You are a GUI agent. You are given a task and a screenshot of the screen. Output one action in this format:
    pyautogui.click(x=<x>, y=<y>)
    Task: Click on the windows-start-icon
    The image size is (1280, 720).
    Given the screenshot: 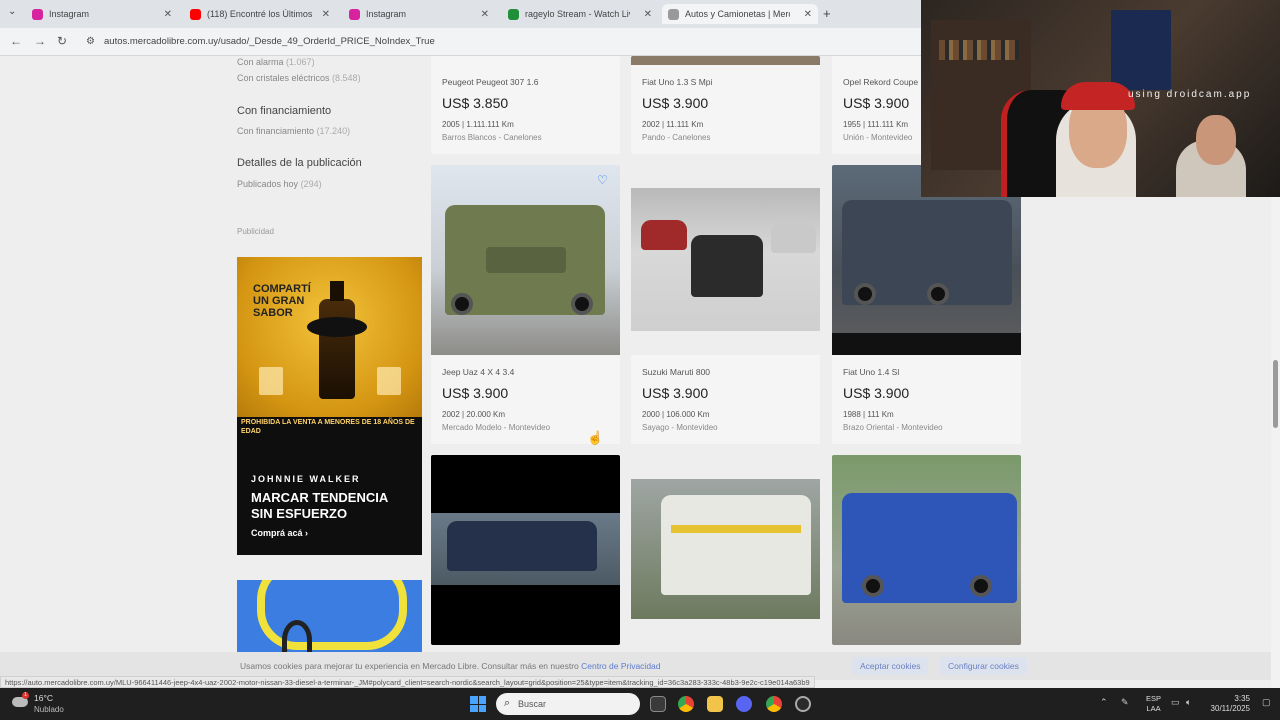 What is the action you would take?
    pyautogui.click(x=478, y=704)
    